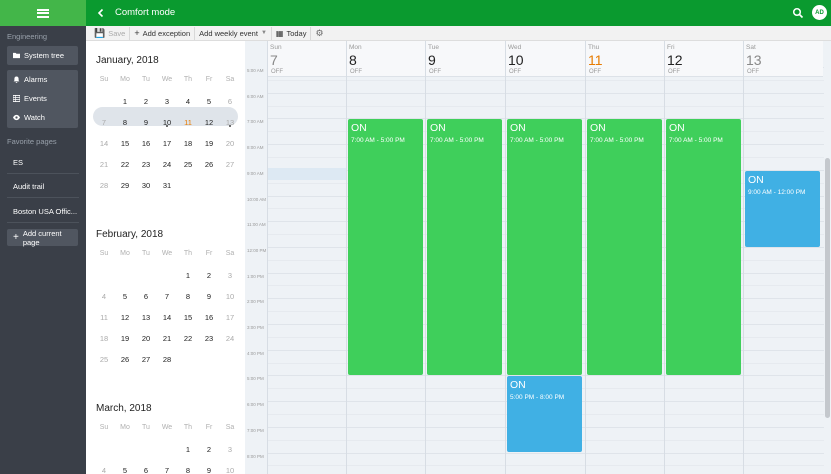  What do you see at coordinates (233, 33) in the screenshot?
I see `add-weekly-event-dropdown: Add weekly event ▼` at bounding box center [233, 33].